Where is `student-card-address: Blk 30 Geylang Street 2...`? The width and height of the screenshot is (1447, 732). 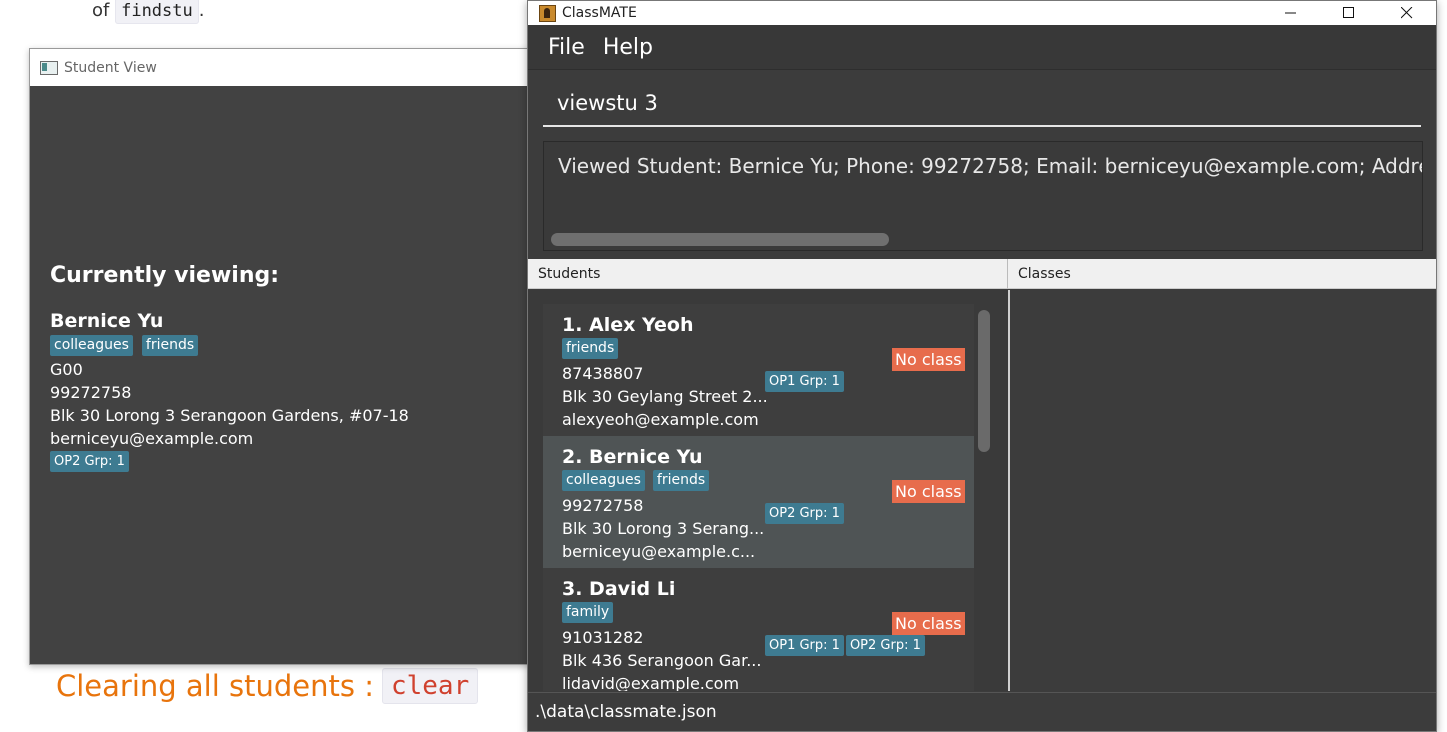
student-card-address: Blk 30 Geylang Street 2... is located at coordinates (665, 396).